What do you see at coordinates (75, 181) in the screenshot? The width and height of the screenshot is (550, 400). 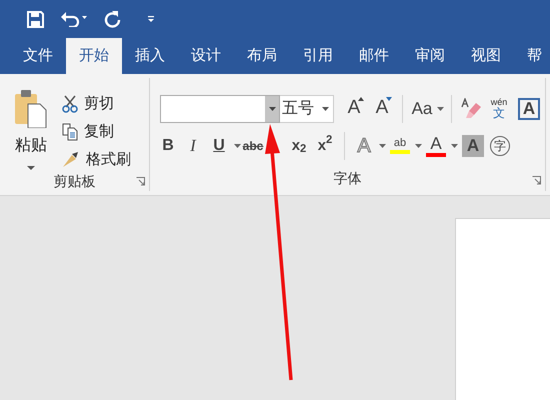 I see `group-label: 剪贴板` at bounding box center [75, 181].